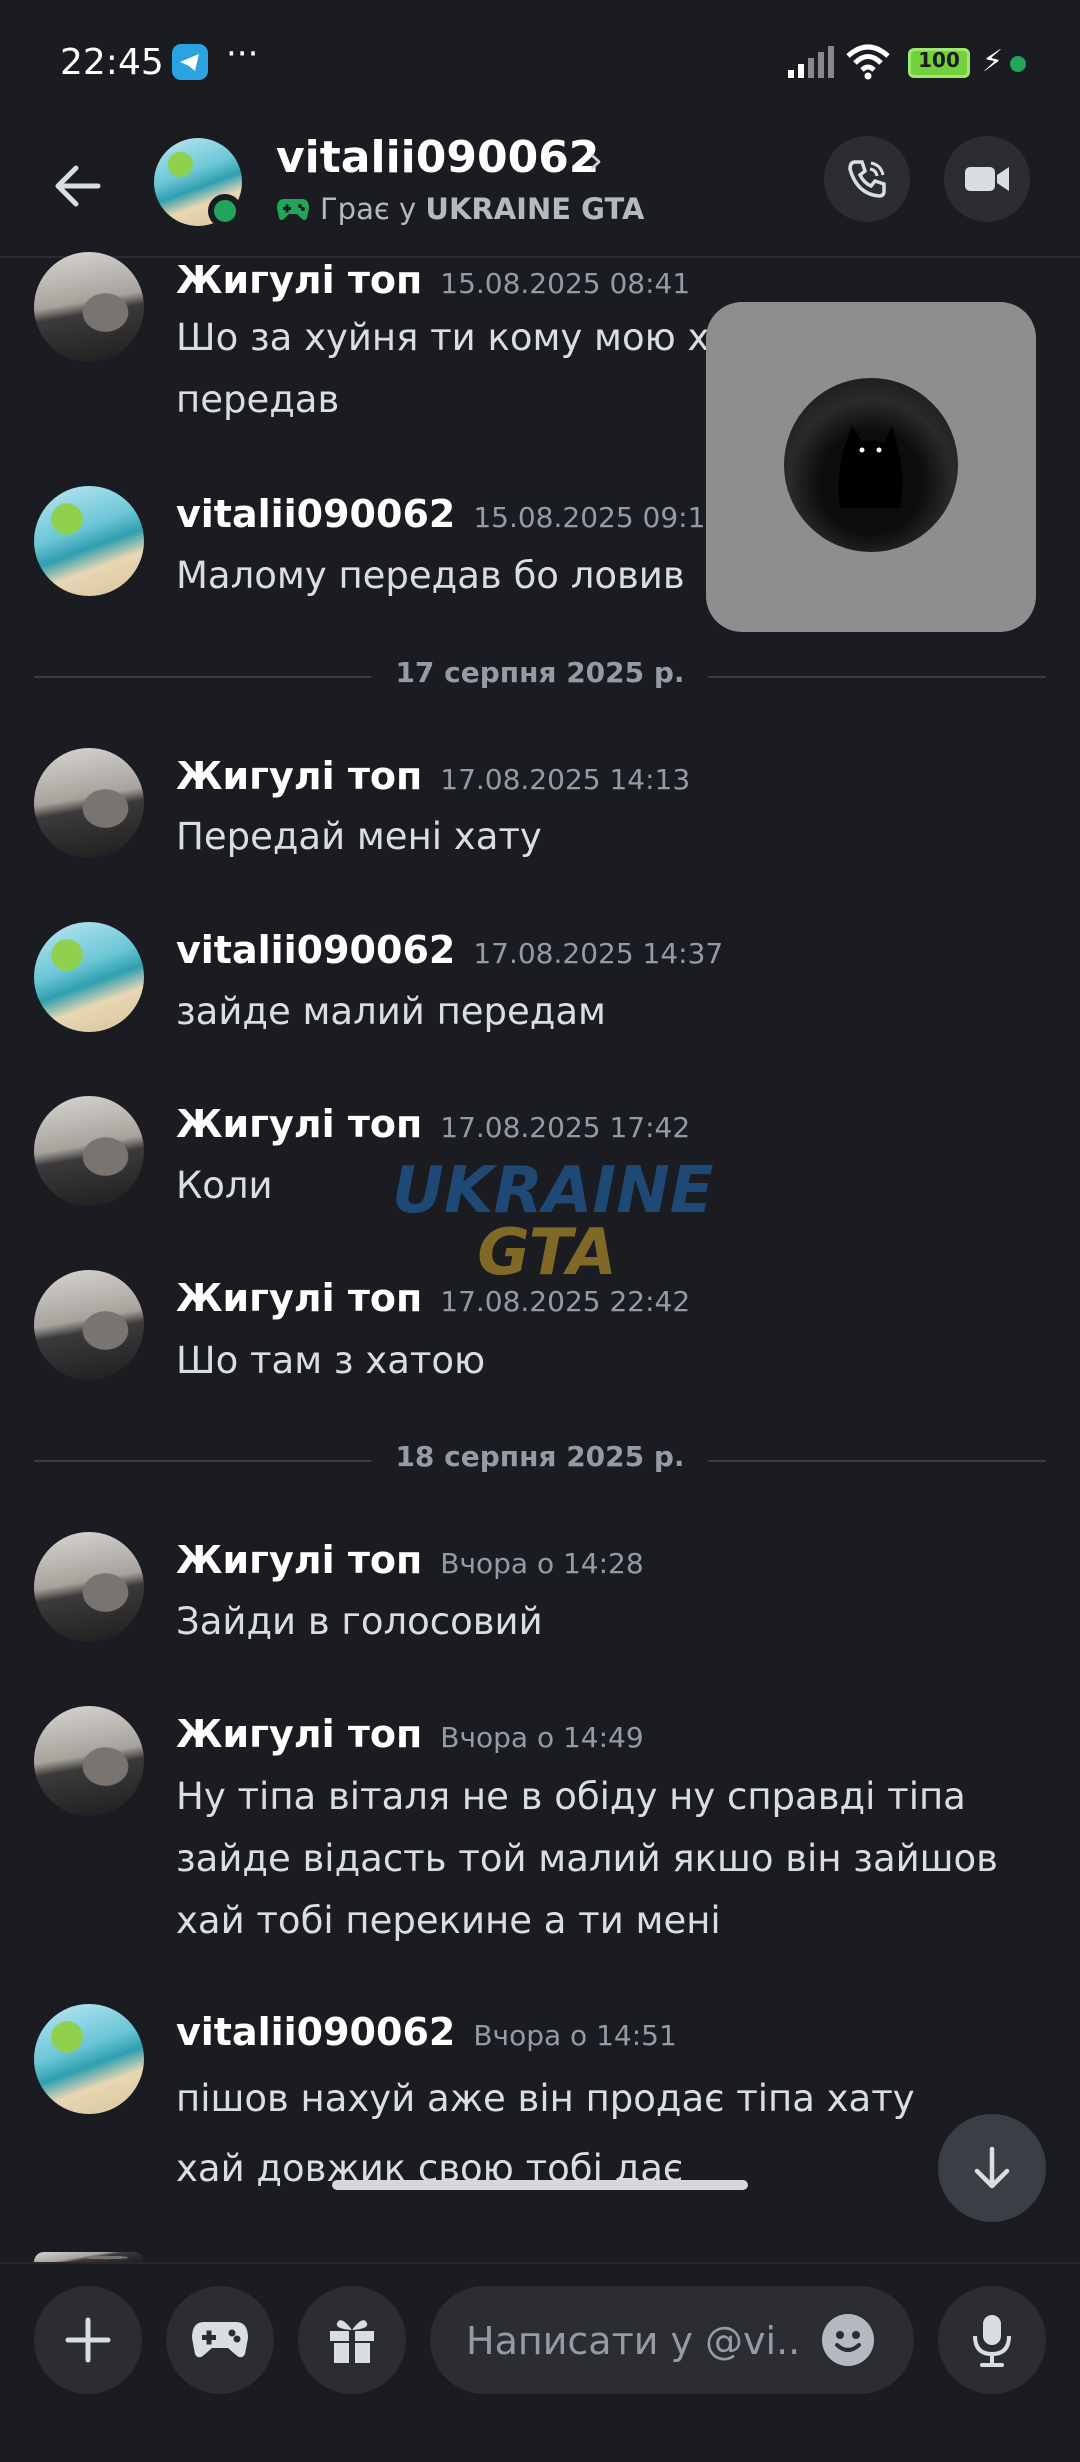 The image size is (1080, 2462). I want to click on date-divider: 17 серпня 2025 р., so click(540, 672).